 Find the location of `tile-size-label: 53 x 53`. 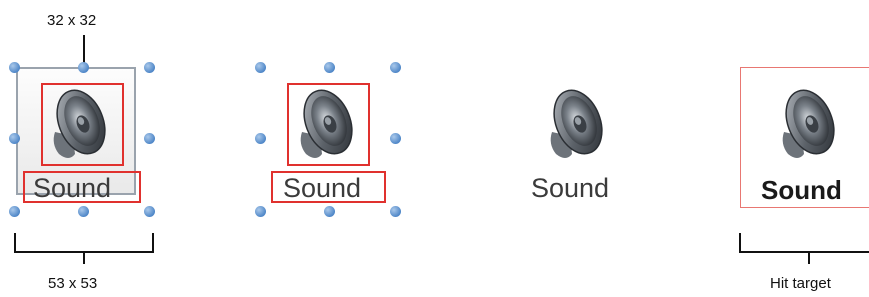

tile-size-label: 53 x 53 is located at coordinates (73, 283).